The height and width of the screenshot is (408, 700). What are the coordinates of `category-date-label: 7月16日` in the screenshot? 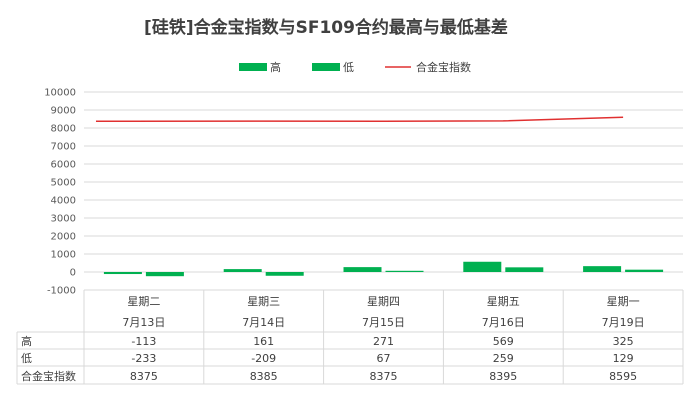 It's located at (503, 322).